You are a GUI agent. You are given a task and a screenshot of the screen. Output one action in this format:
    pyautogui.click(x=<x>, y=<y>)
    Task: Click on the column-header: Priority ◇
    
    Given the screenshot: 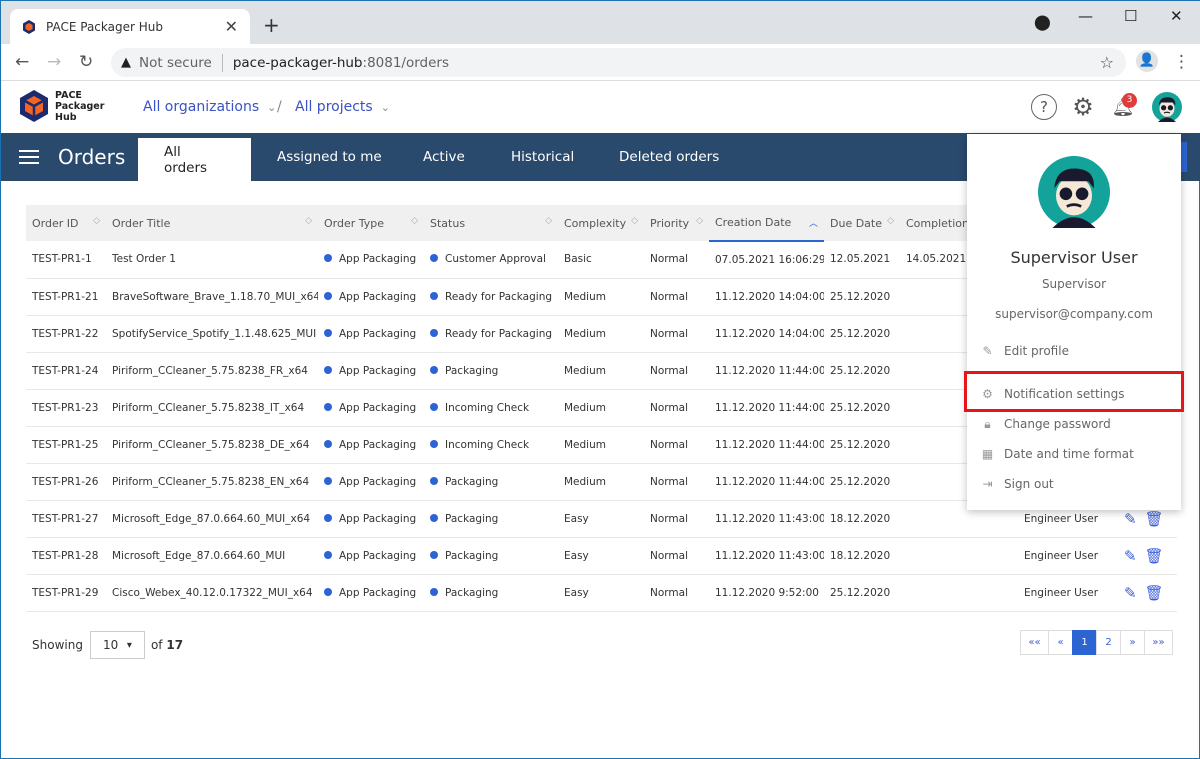 What is the action you would take?
    pyautogui.click(x=676, y=223)
    